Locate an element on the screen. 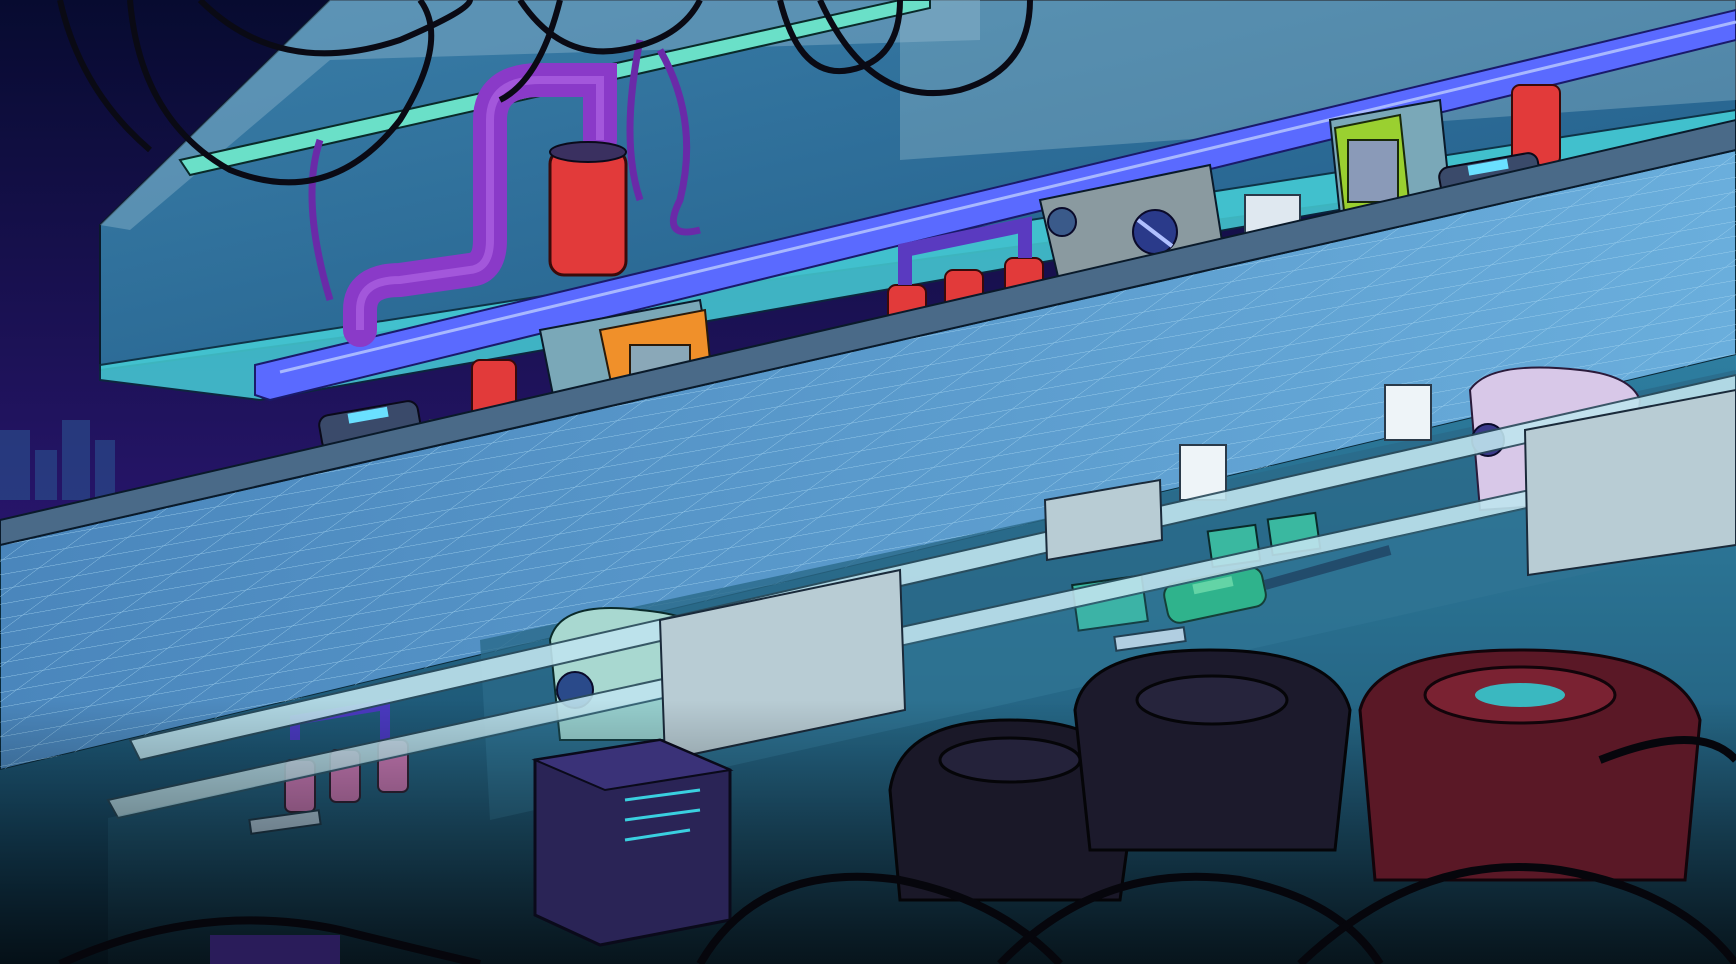 This screenshot has width=1736, height=964. wall-panel-icon is located at coordinates (1408, 412).